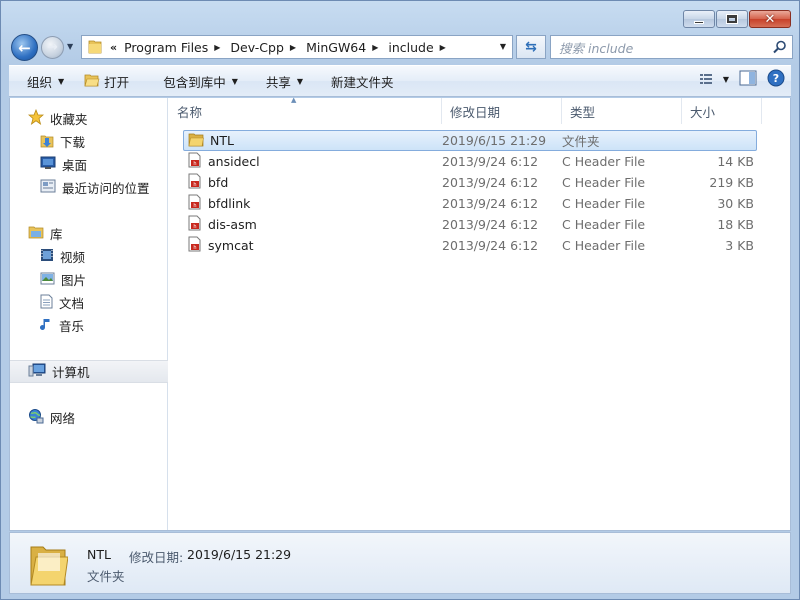  I want to click on sort-ascending-icon: ▲, so click(294, 100).